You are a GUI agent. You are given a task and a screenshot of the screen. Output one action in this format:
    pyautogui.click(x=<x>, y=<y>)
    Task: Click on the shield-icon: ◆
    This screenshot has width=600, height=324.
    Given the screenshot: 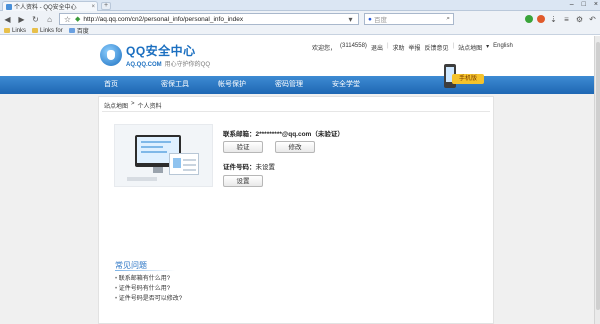 What is the action you would take?
    pyautogui.click(x=78, y=19)
    